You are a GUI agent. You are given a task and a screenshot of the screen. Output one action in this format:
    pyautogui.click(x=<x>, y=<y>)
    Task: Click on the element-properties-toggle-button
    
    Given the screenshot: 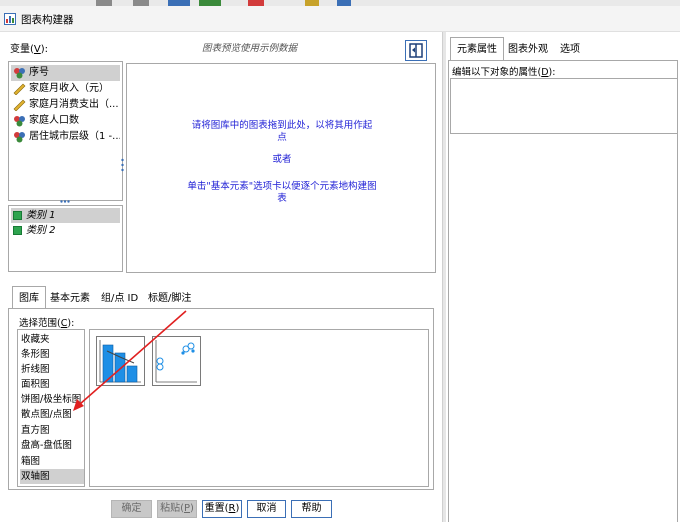 What is the action you would take?
    pyautogui.click(x=416, y=50)
    